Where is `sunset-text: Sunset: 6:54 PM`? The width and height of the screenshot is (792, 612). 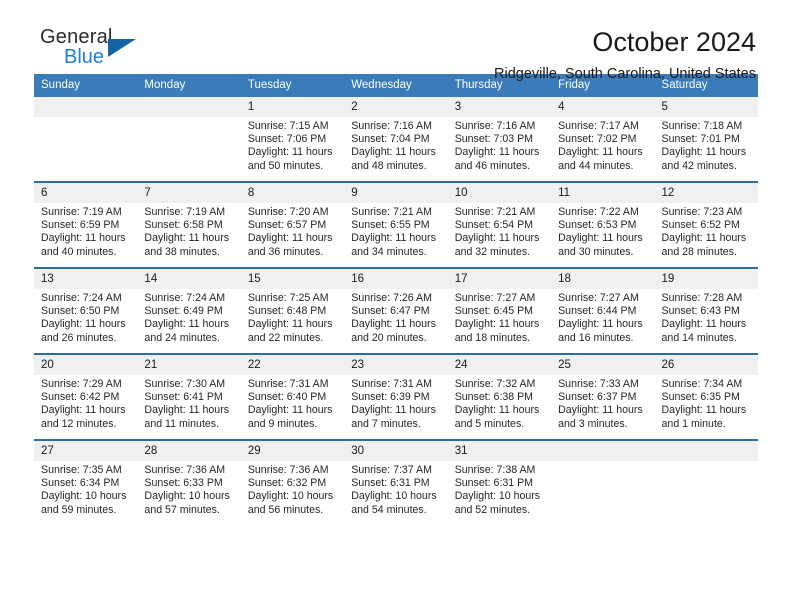 sunset-text: Sunset: 6:54 PM is located at coordinates (494, 225).